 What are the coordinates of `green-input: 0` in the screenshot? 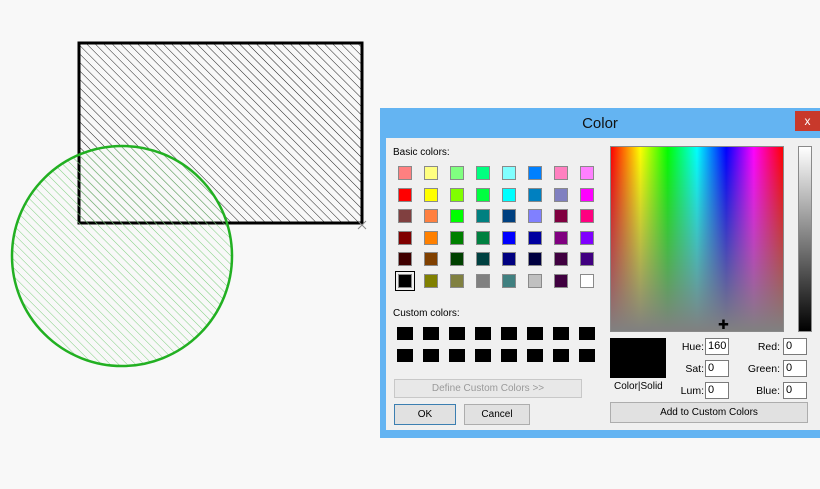 It's located at (795, 368).